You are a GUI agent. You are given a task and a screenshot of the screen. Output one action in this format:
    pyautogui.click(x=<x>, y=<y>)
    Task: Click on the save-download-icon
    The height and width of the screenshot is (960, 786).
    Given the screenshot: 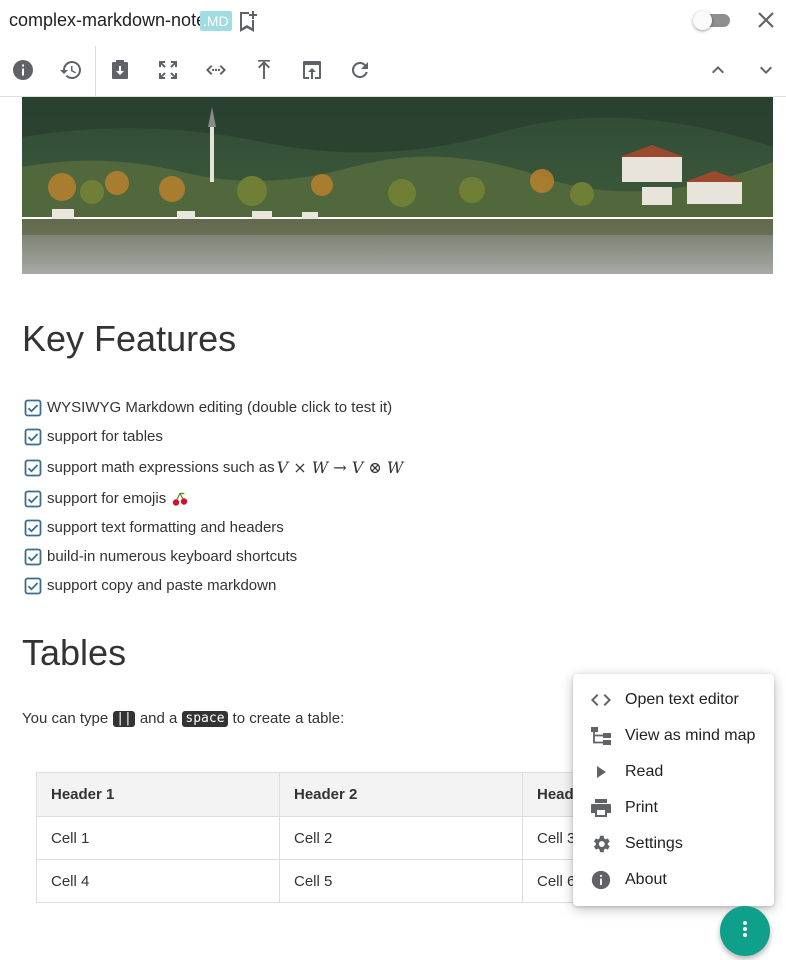 What is the action you would take?
    pyautogui.click(x=120, y=70)
    